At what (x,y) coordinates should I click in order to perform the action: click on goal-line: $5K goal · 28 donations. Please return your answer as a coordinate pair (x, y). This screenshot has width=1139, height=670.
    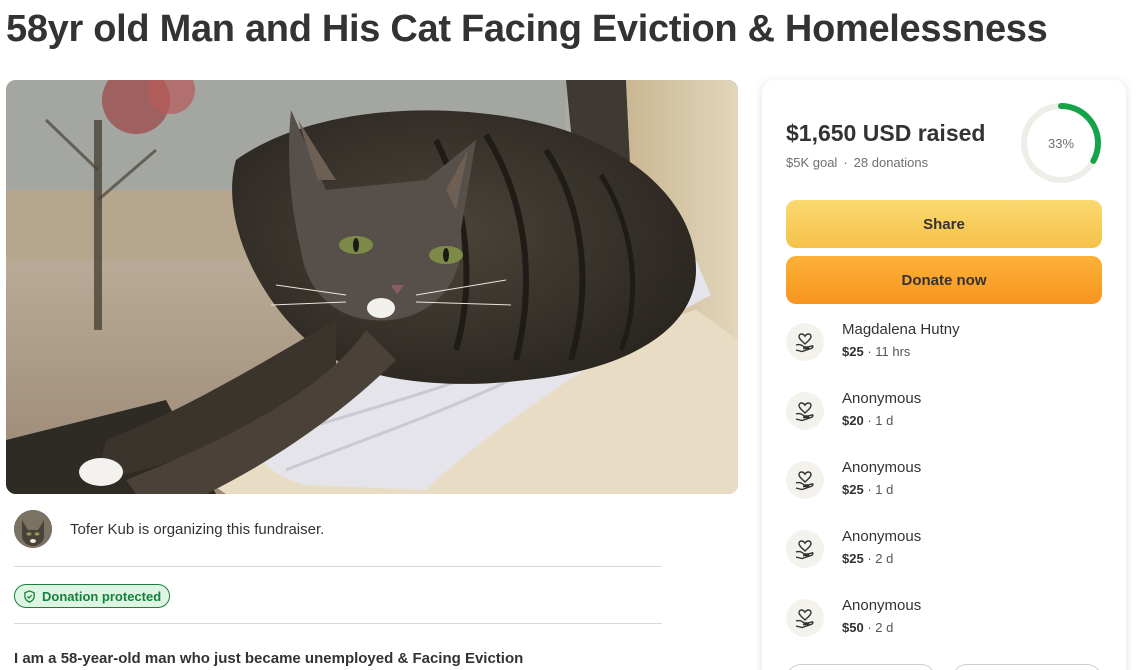
    Looking at the image, I should click on (857, 162).